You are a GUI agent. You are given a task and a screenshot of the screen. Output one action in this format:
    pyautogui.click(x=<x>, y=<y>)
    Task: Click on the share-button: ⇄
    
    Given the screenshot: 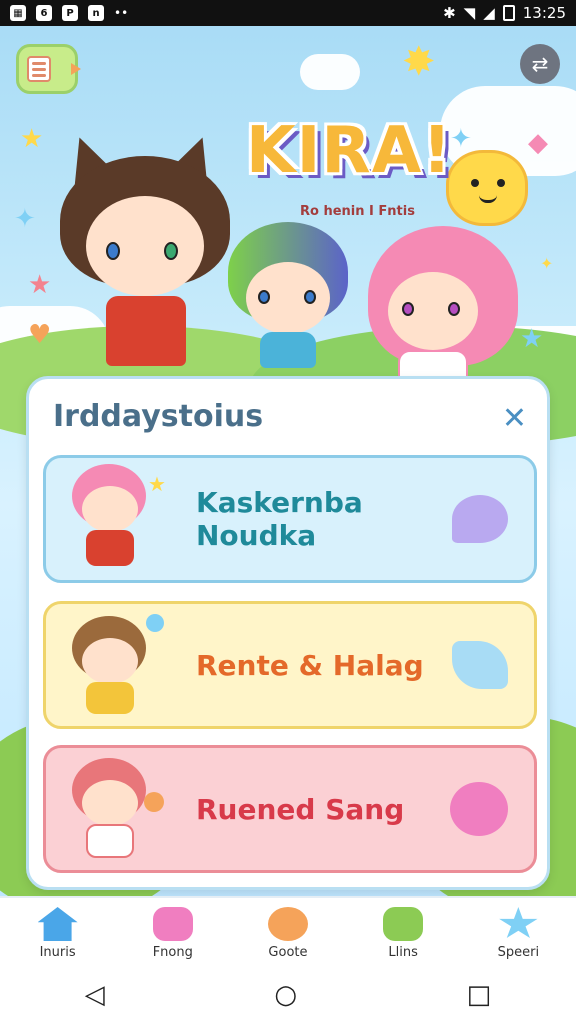 What is the action you would take?
    pyautogui.click(x=540, y=64)
    